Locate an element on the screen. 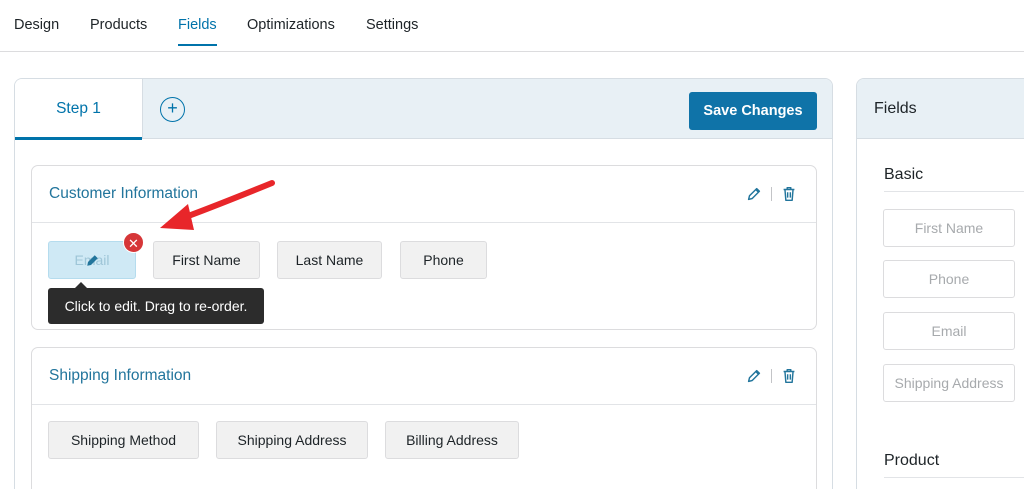  sidebar-field-first-name: First Name is located at coordinates (949, 228).